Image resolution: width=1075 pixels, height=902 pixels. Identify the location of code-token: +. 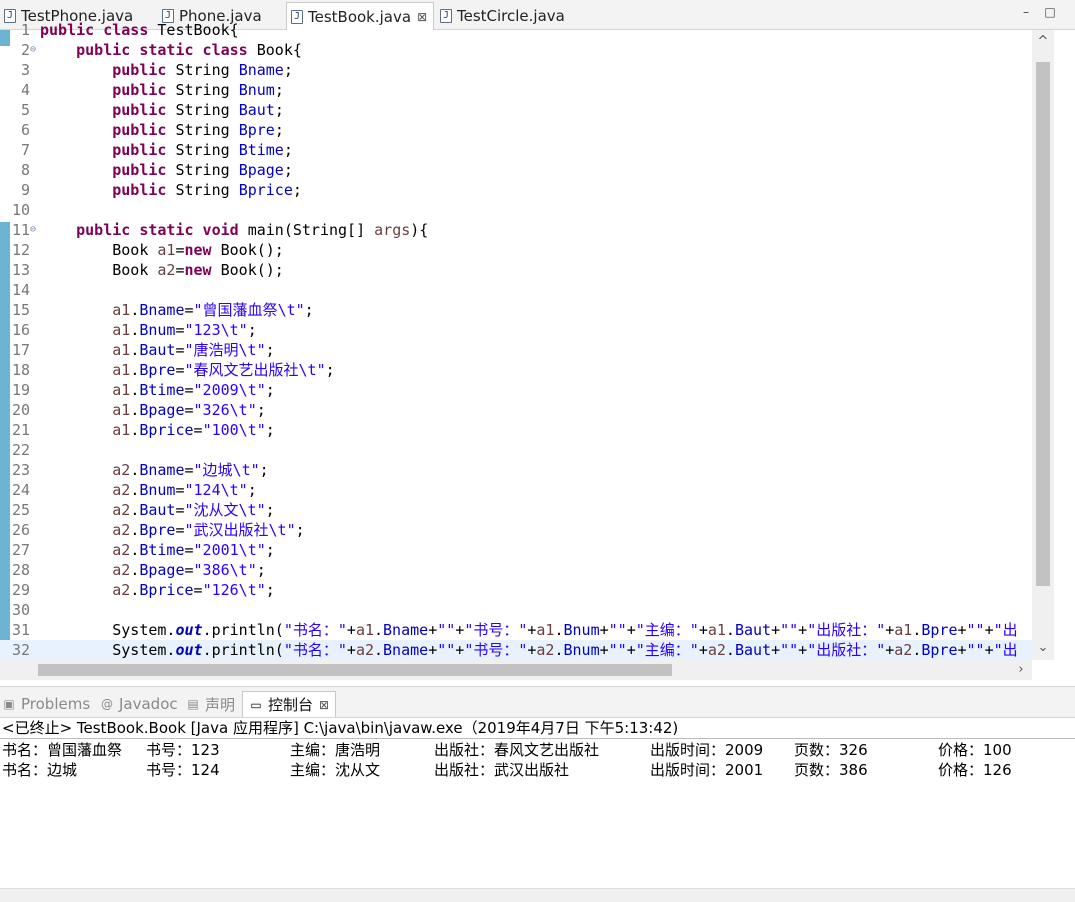
(604, 650).